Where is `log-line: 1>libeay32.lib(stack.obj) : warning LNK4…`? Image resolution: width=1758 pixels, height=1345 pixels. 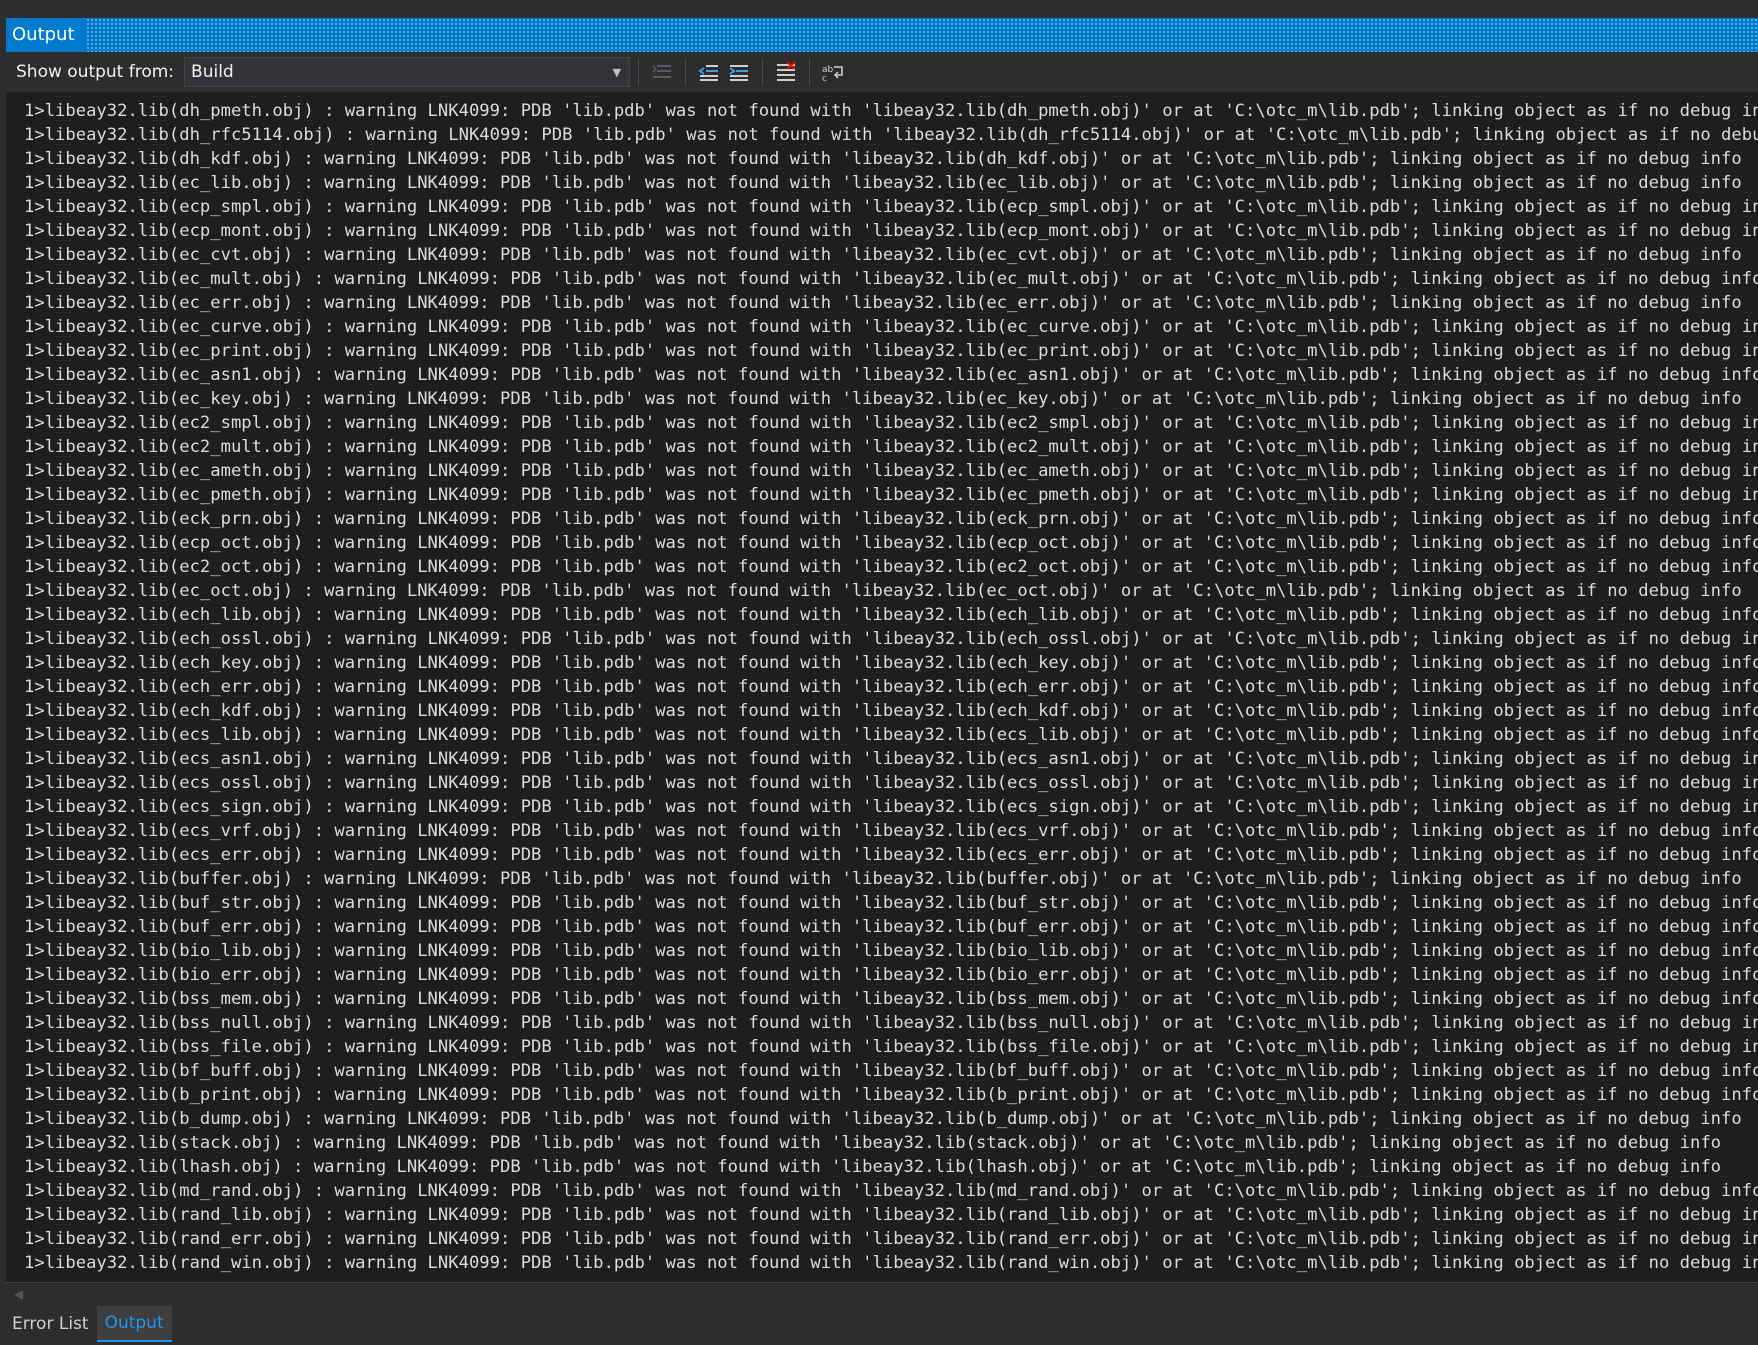 log-line: 1>libeay32.lib(stack.obj) : warning LNK4… is located at coordinates (873, 1143).